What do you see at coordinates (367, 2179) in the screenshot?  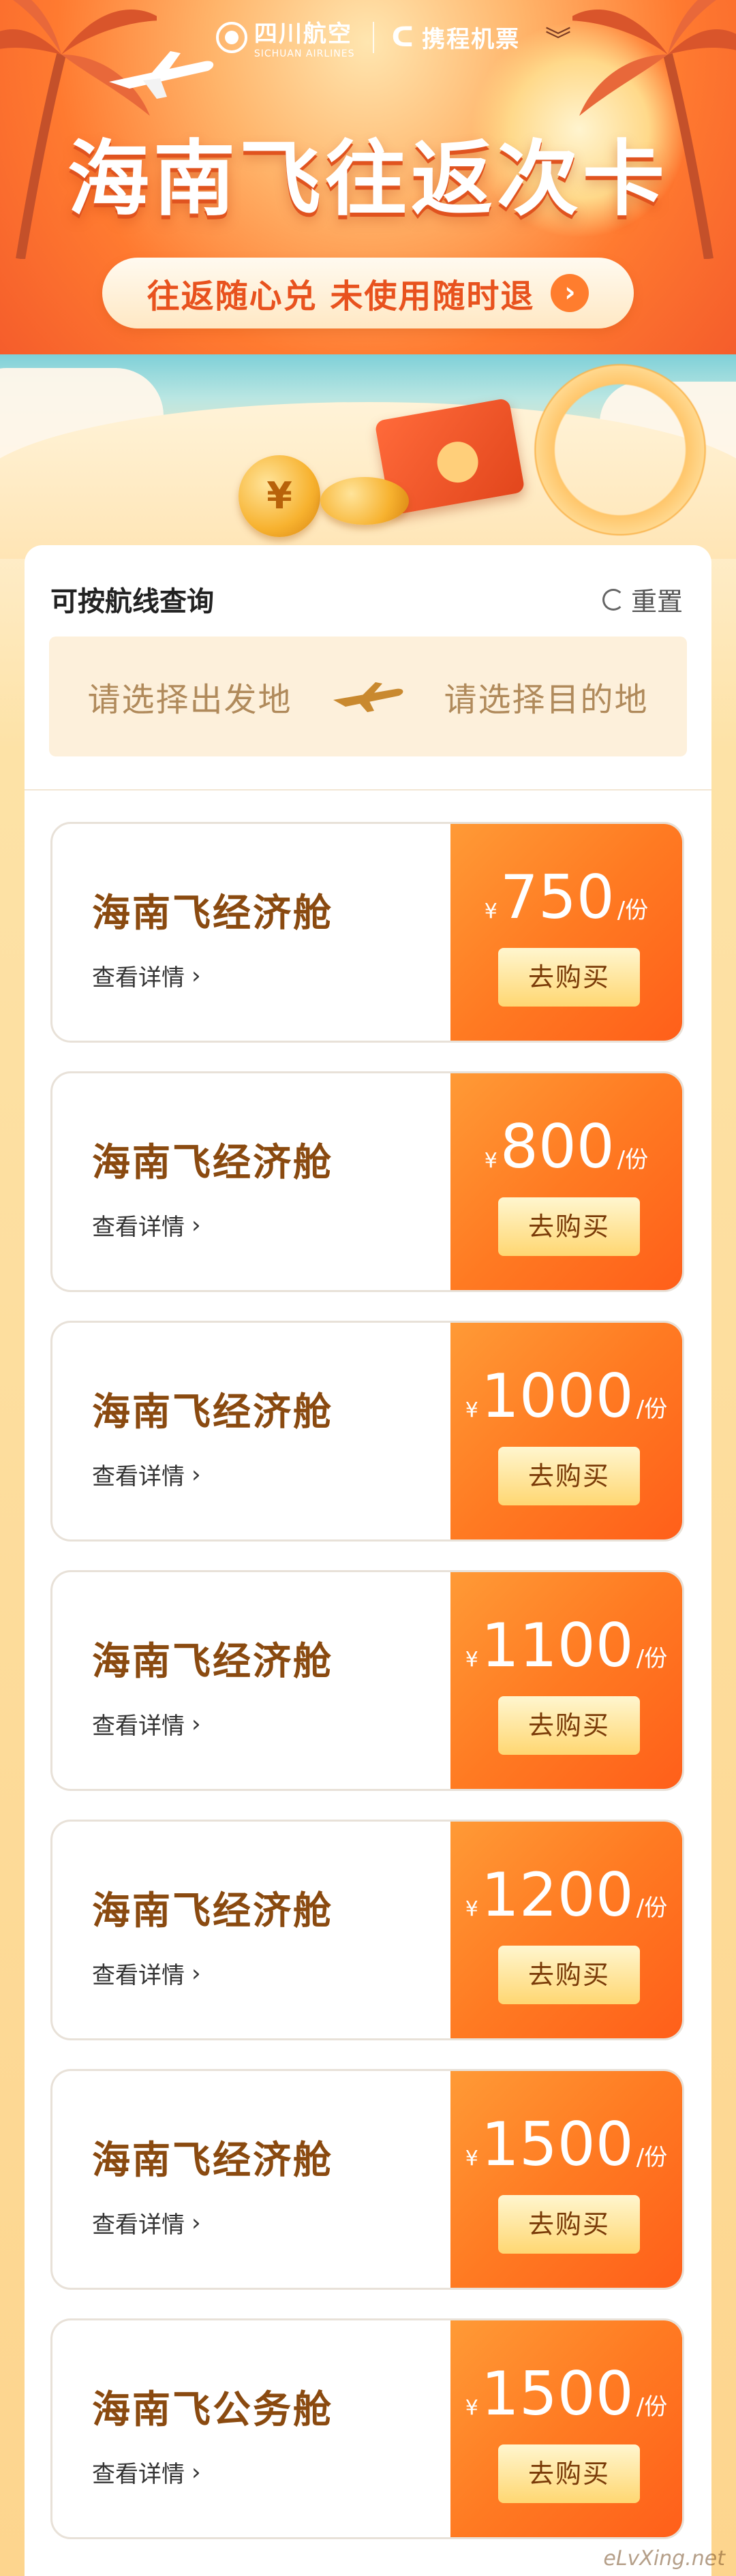 I see `product-card: 海南飞经济舱查看详情 › ¥1500/份 去购买` at bounding box center [367, 2179].